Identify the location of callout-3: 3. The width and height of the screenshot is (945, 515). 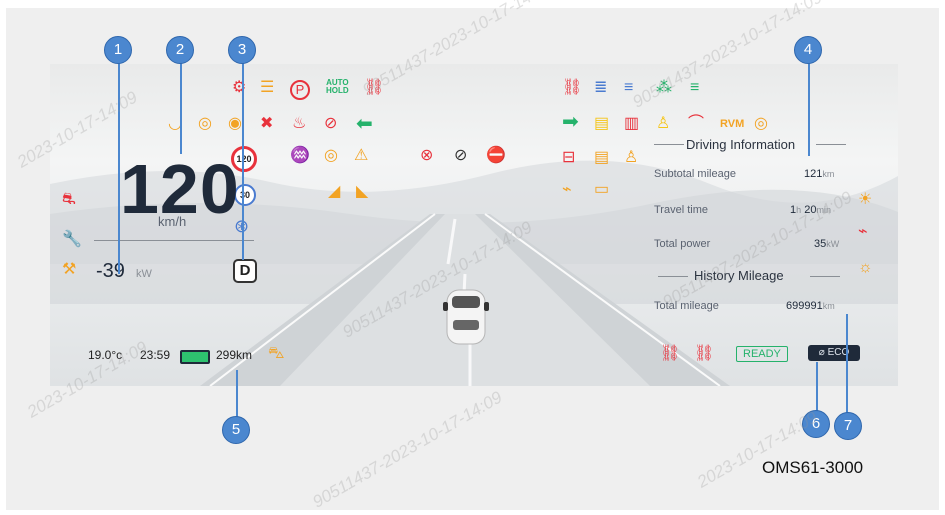
(242, 50).